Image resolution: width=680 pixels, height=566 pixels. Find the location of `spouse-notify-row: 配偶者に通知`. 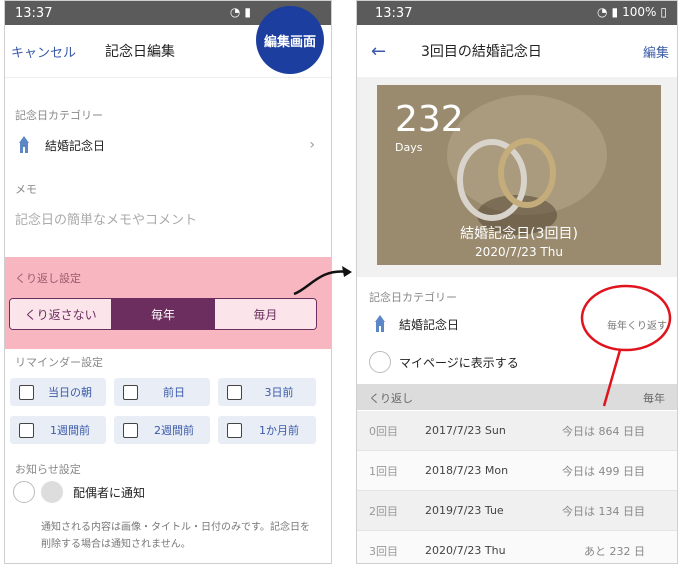

spouse-notify-row: 配偶者に通知 is located at coordinates (79, 492).